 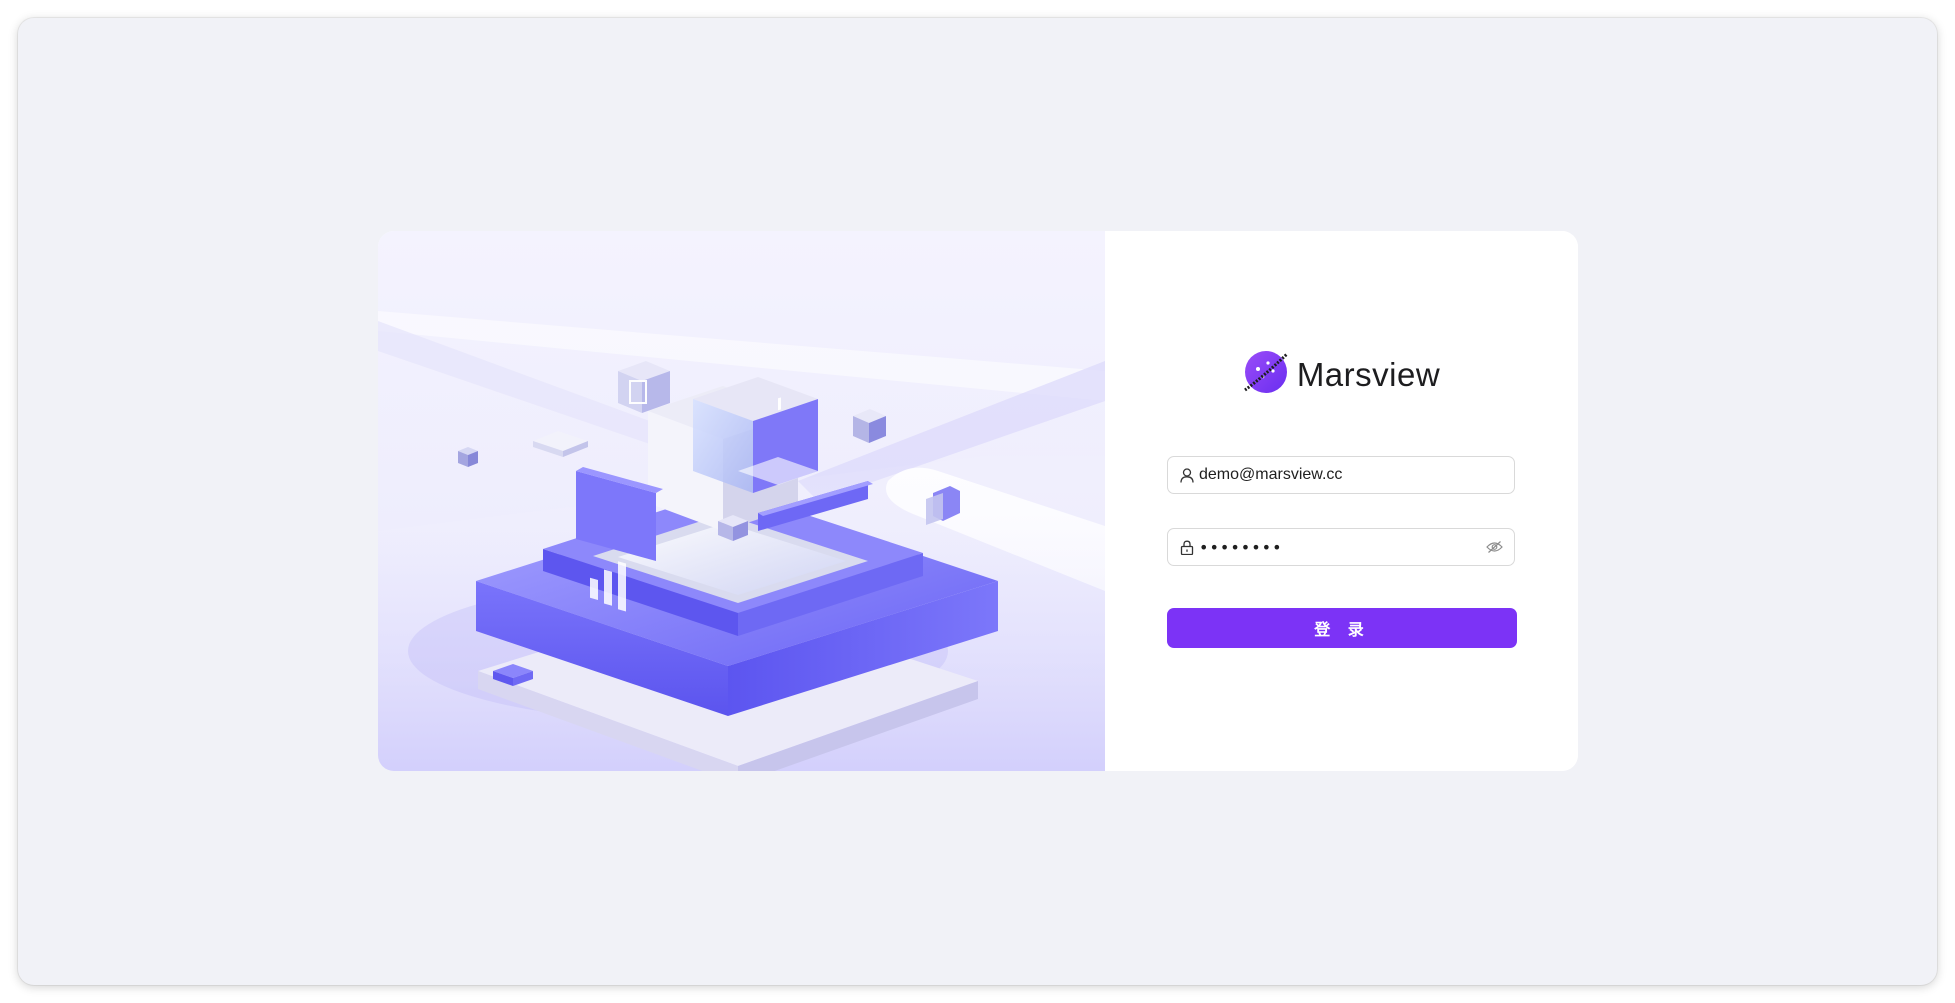 I want to click on lock-icon, so click(x=1187, y=547).